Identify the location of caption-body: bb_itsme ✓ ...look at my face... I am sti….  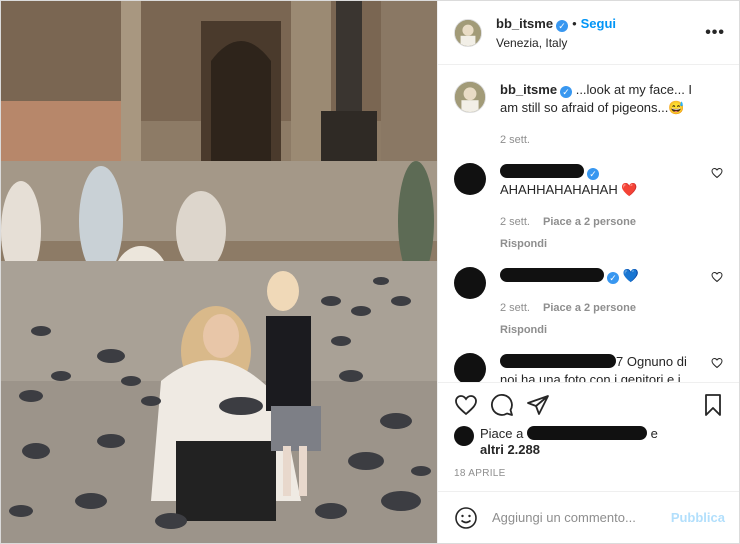
(611, 115).